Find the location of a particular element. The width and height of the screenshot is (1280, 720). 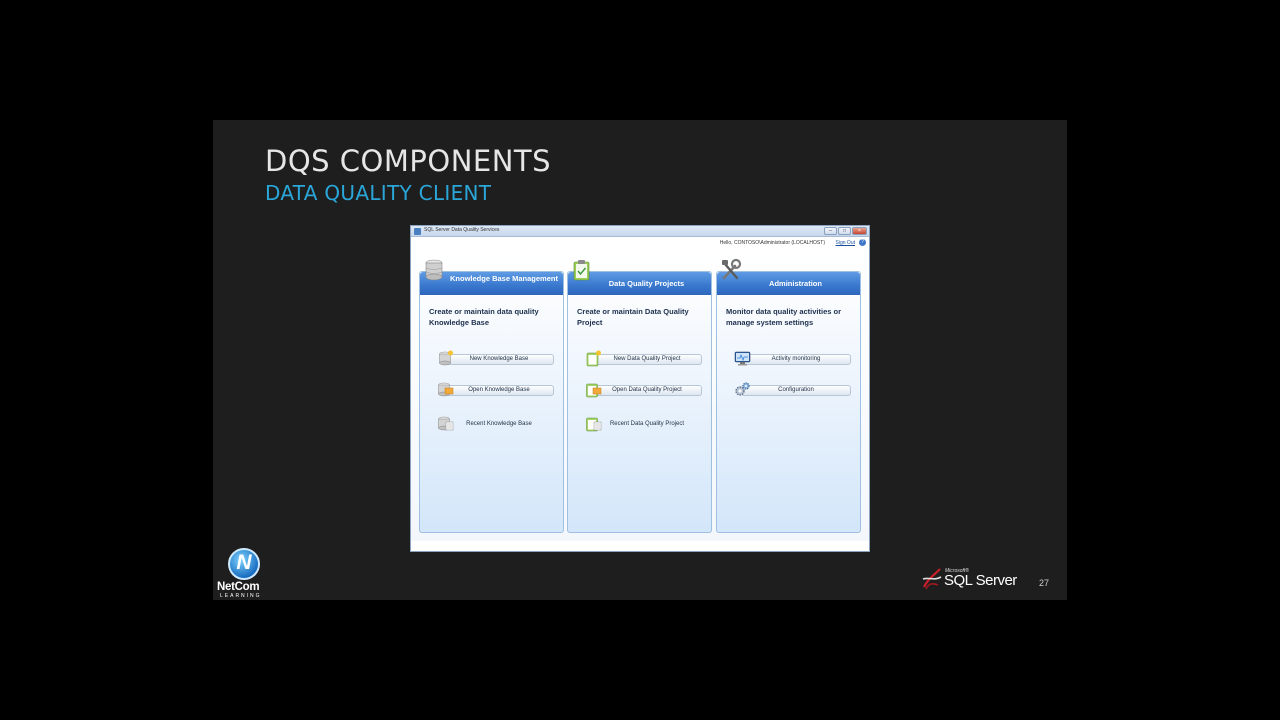

slide-subtitle: DATA QUALITY CLIENT is located at coordinates (378, 193).